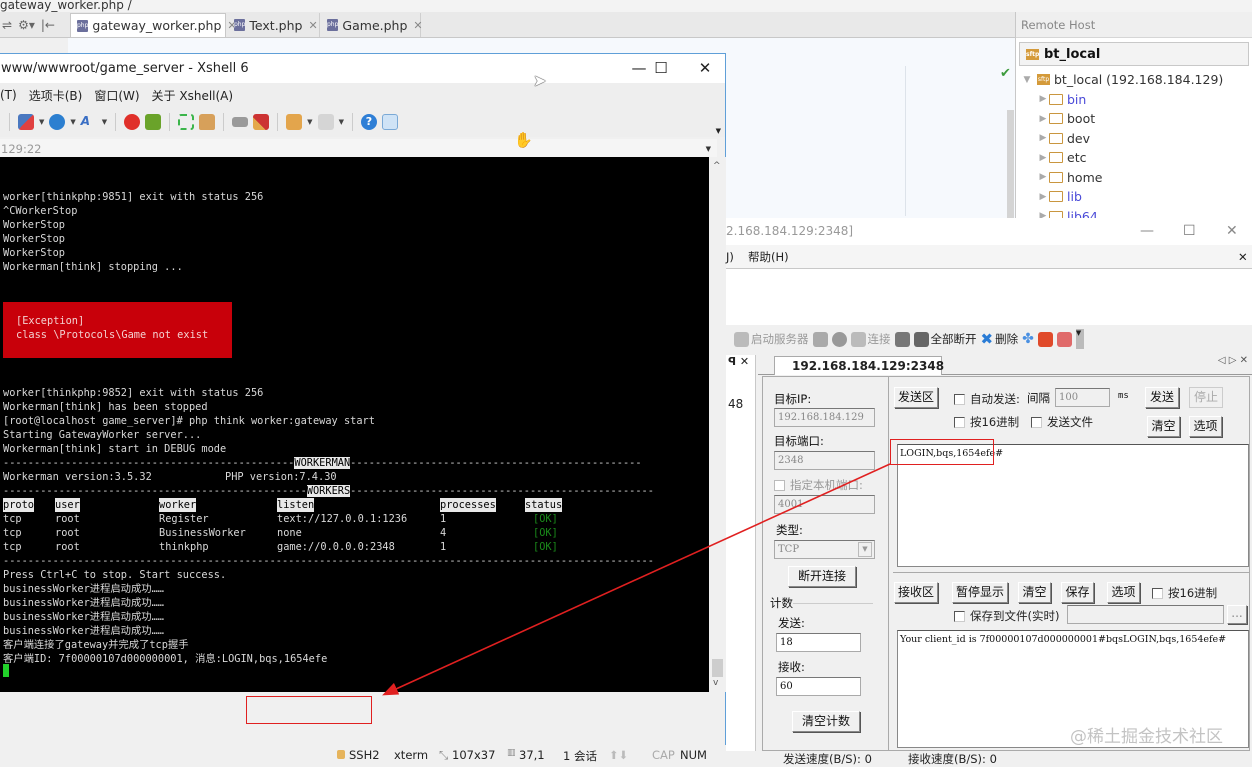  I want to click on target-port-field: 2348, so click(824, 460).